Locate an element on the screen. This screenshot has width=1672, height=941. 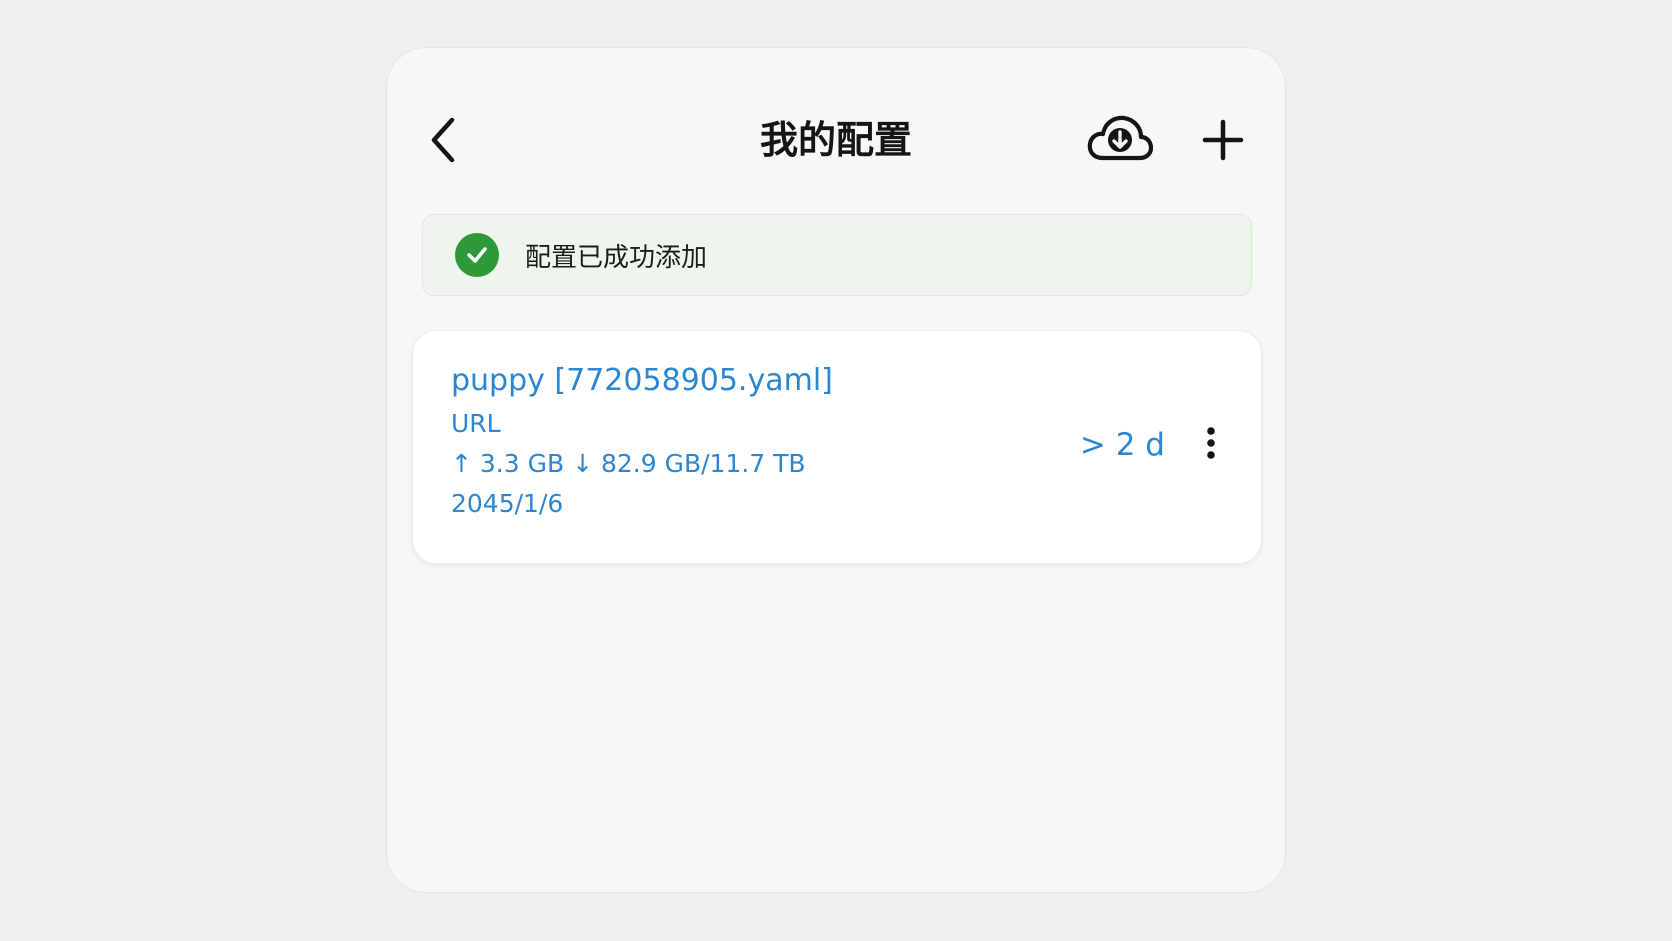
chevron-left-icon is located at coordinates (443, 140).